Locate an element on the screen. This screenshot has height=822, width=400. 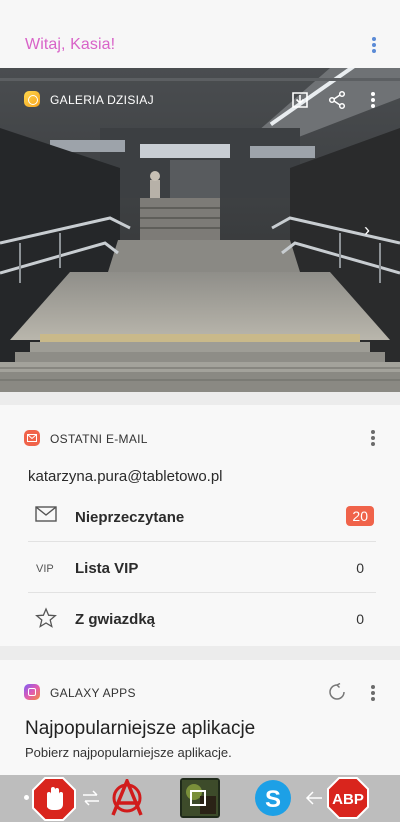
swap-icon is located at coordinates (91, 798).